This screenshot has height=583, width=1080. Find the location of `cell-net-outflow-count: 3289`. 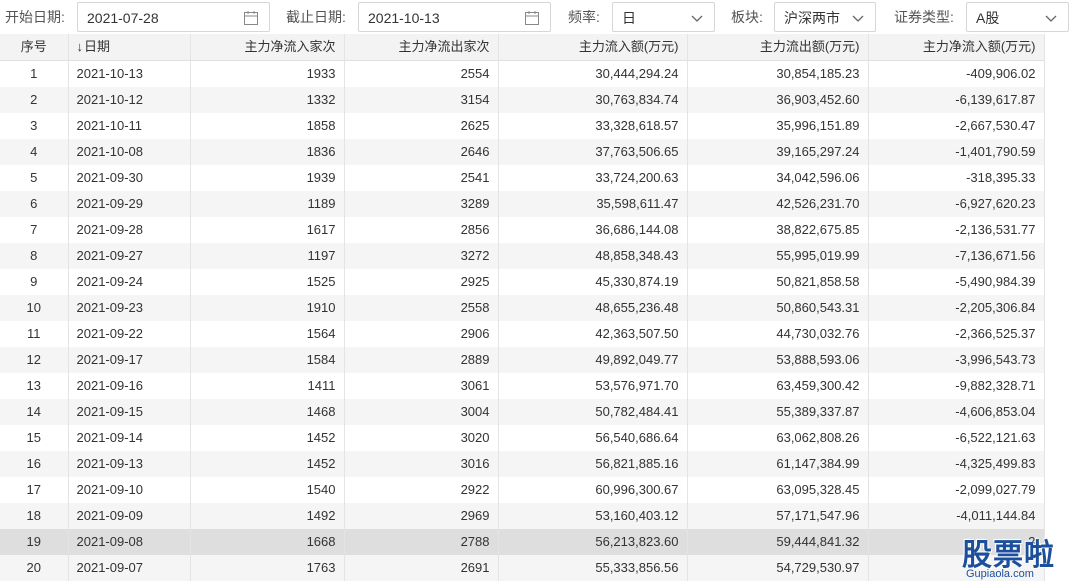

cell-net-outflow-count: 3289 is located at coordinates (421, 204).